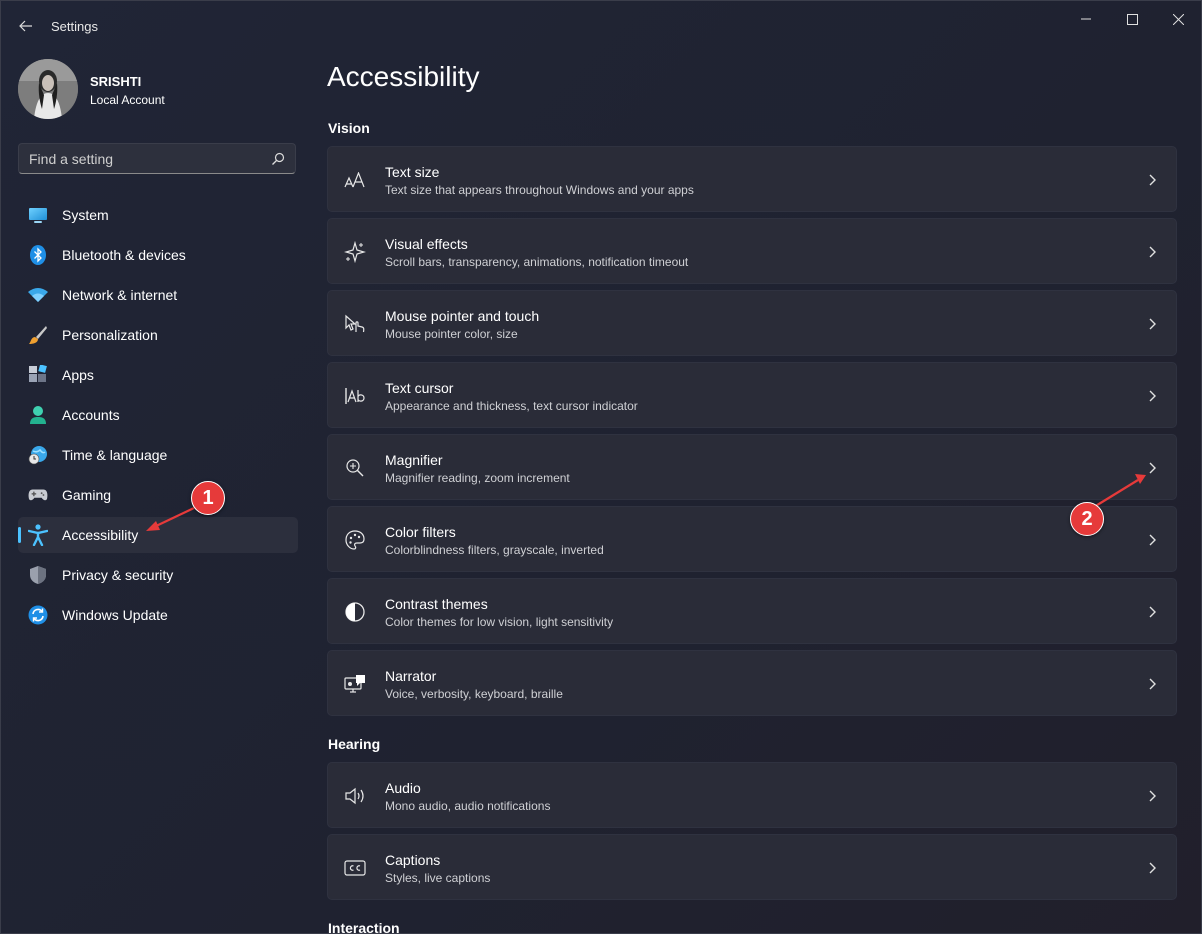  Describe the element at coordinates (419, 388) in the screenshot. I see `card-title: Text cursor` at that location.